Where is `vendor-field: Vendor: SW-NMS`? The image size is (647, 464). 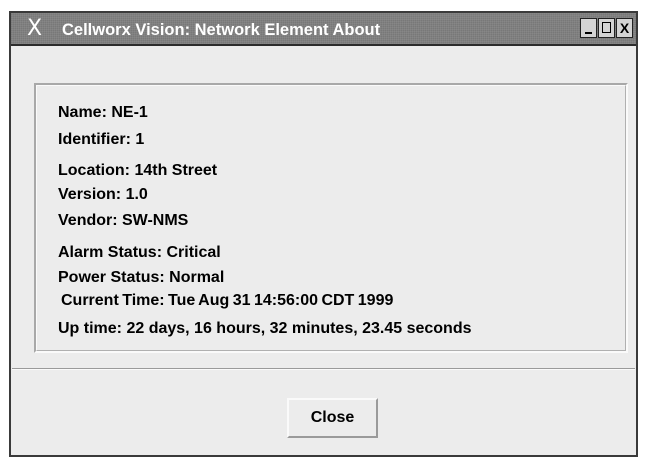 vendor-field: Vendor: SW-NMS is located at coordinates (123, 220).